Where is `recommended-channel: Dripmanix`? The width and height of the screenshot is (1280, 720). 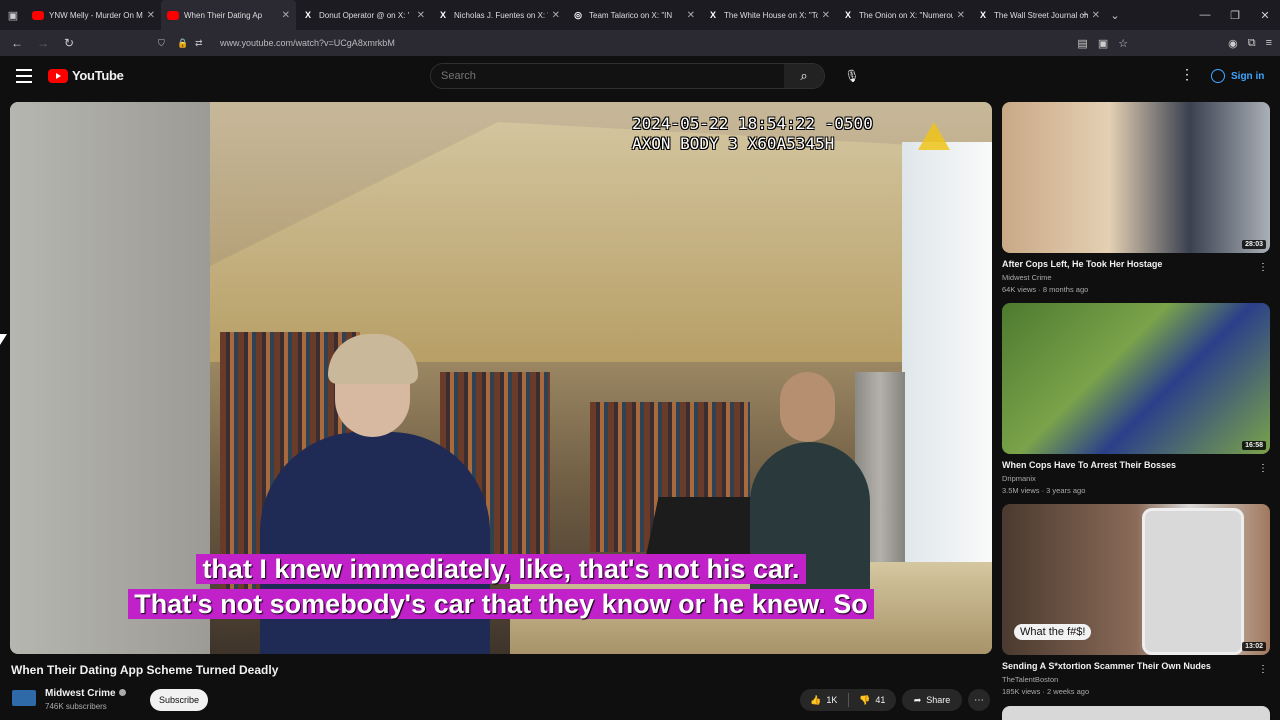 recommended-channel: Dripmanix is located at coordinates (1136, 478).